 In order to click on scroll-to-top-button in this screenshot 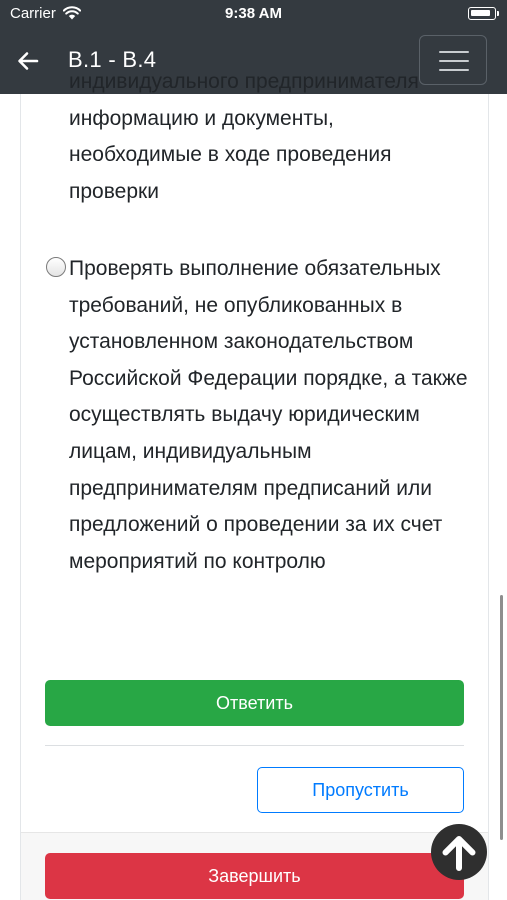, I will do `click(459, 852)`.